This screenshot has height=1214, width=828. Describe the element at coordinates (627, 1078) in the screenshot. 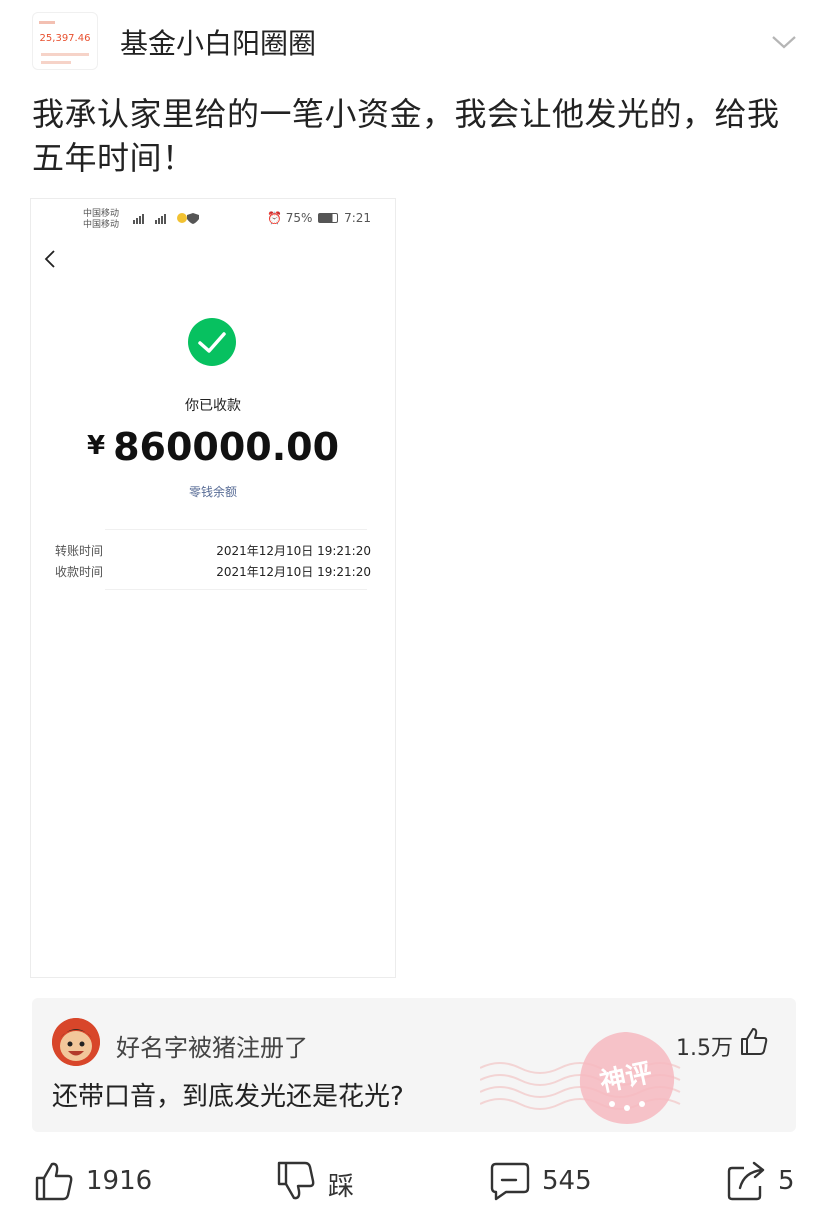

I see `god-comment-stamp-icon: 神评` at that location.